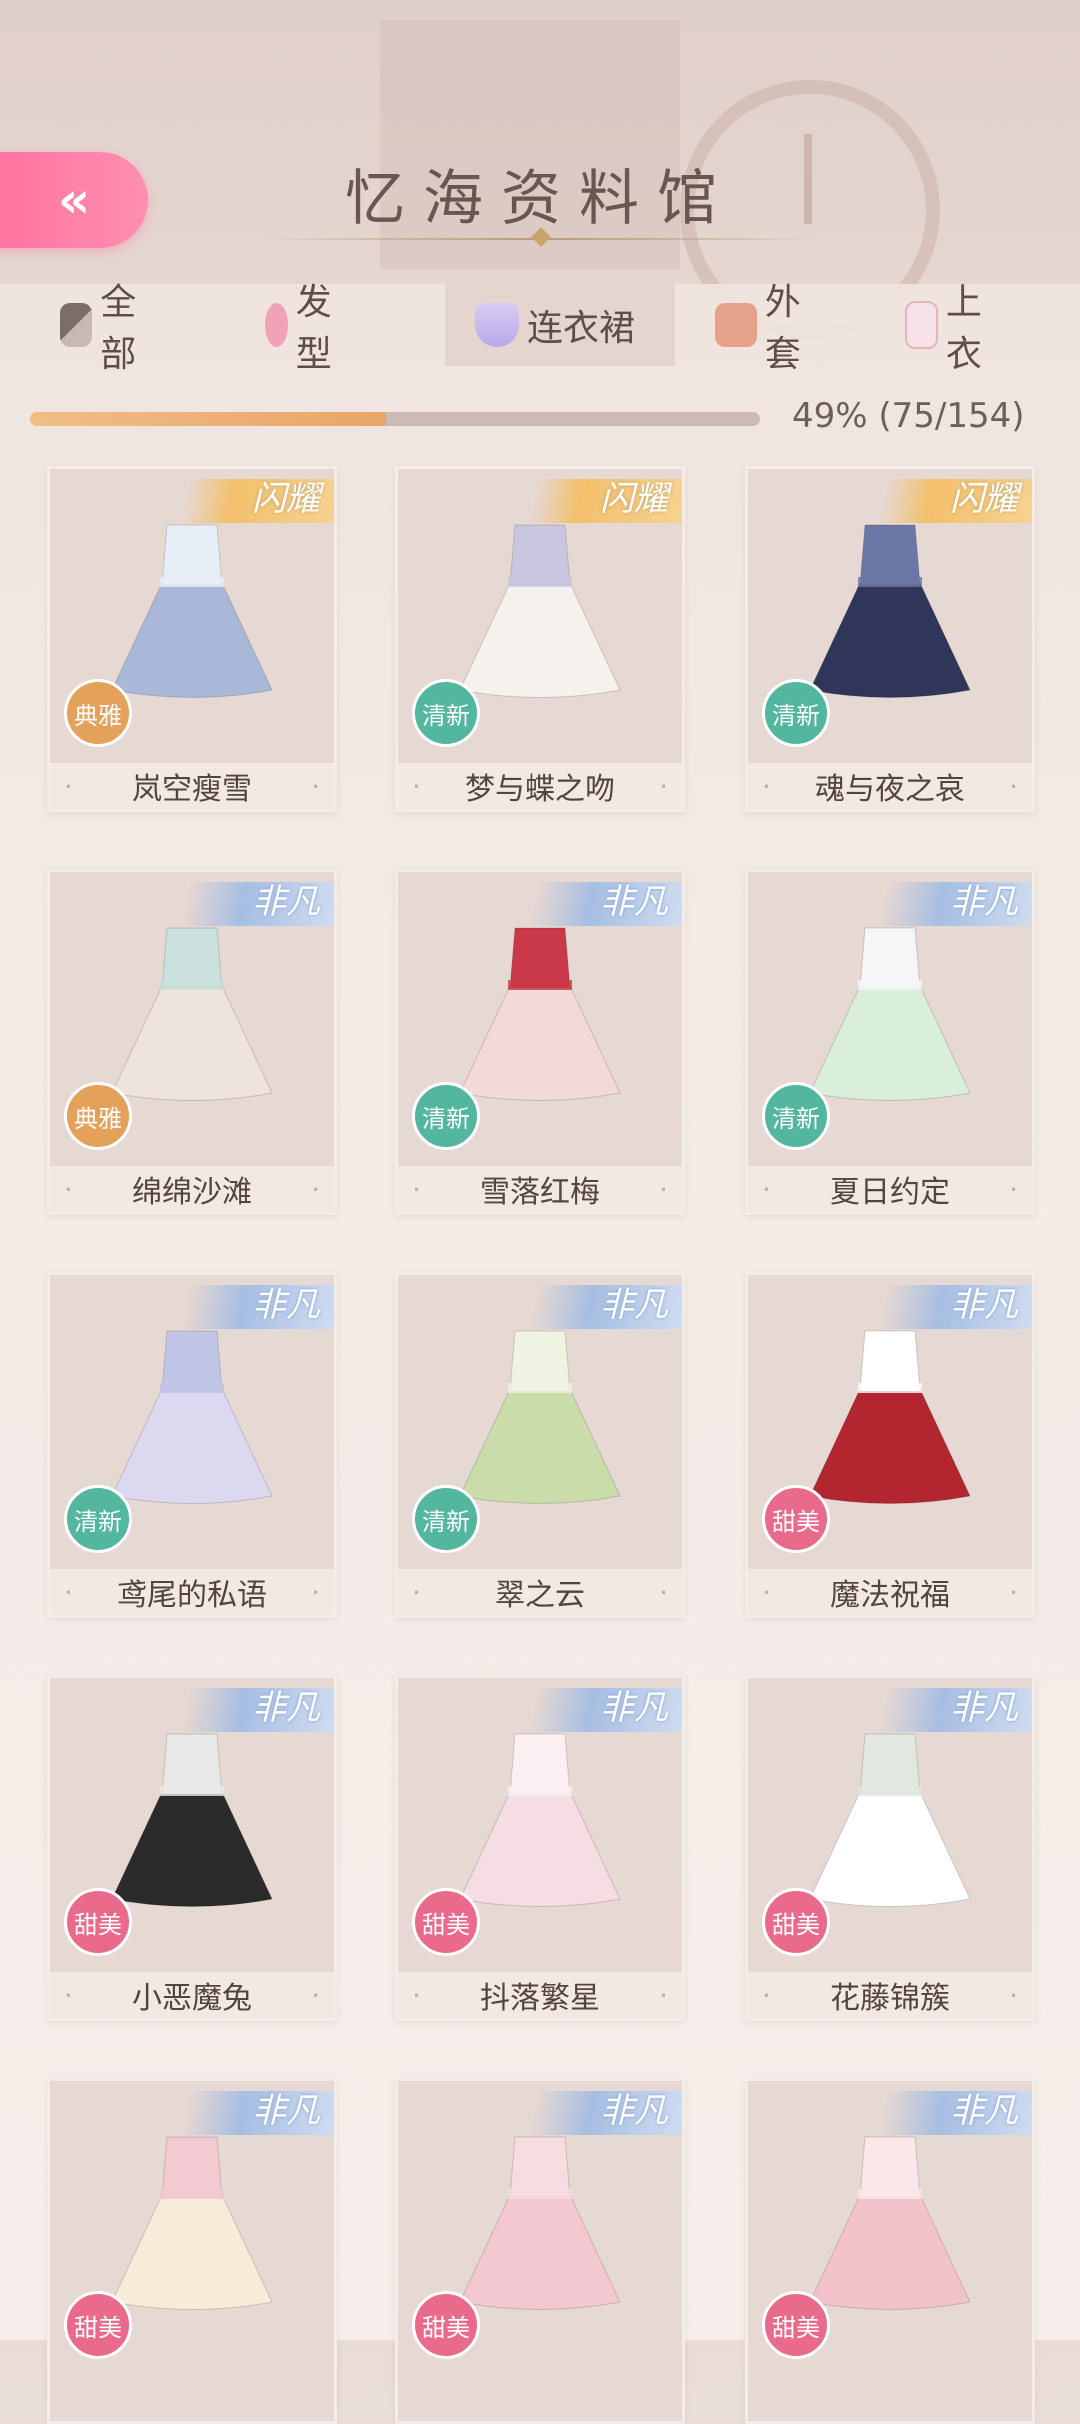 The height and width of the screenshot is (2424, 1080). I want to click on item-card: 非凡典雅绵绵沙滩, so click(192, 1042).